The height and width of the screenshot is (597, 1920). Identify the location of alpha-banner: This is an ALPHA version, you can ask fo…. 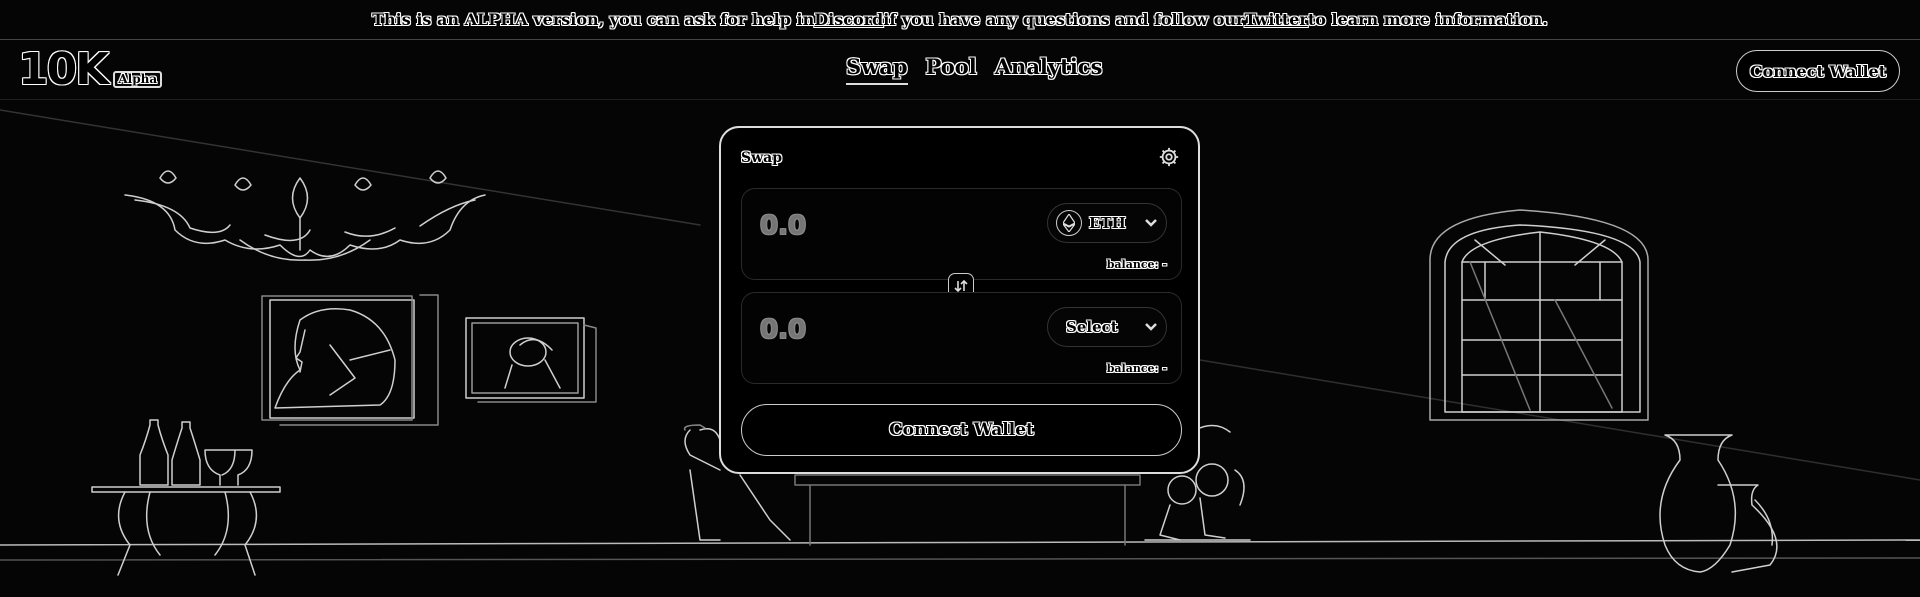
(960, 20).